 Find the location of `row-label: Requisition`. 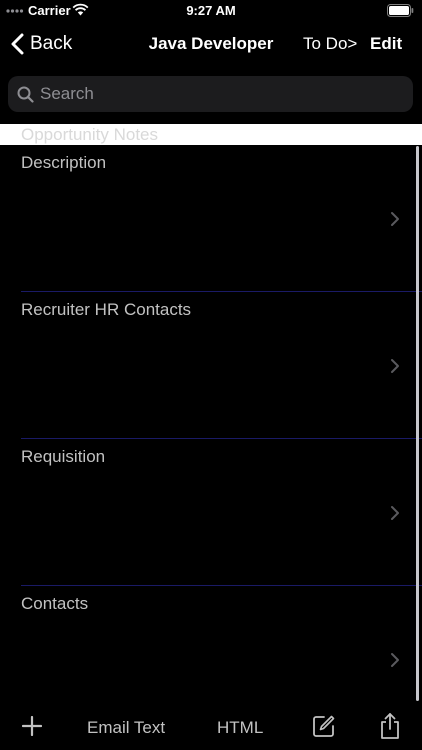

row-label: Requisition is located at coordinates (63, 456).